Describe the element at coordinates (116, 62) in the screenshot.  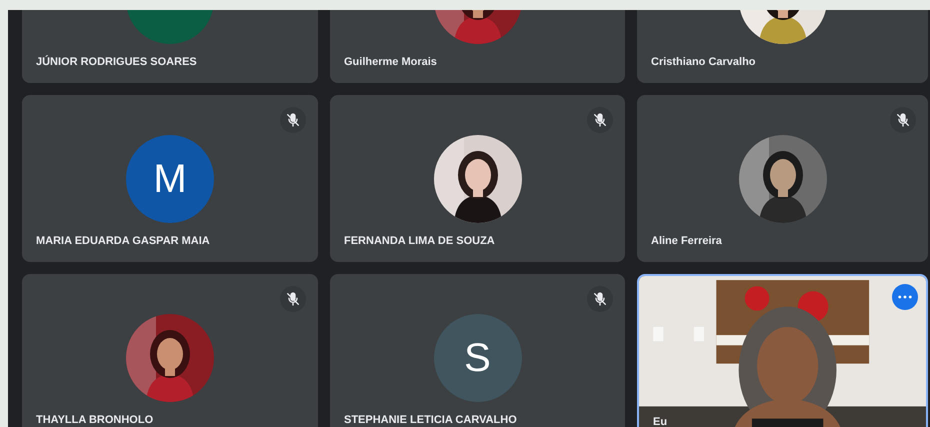
I see `participant-name: JÚNIOR RODRIGUES SOARES` at that location.